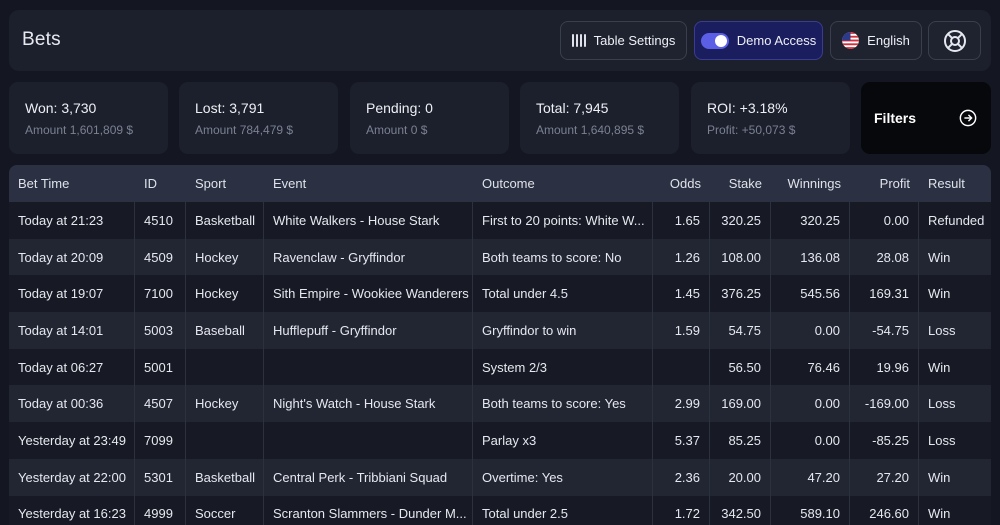 The height and width of the screenshot is (525, 1000). Describe the element at coordinates (160, 220) in the screenshot. I see `cell-id: 4510` at that location.